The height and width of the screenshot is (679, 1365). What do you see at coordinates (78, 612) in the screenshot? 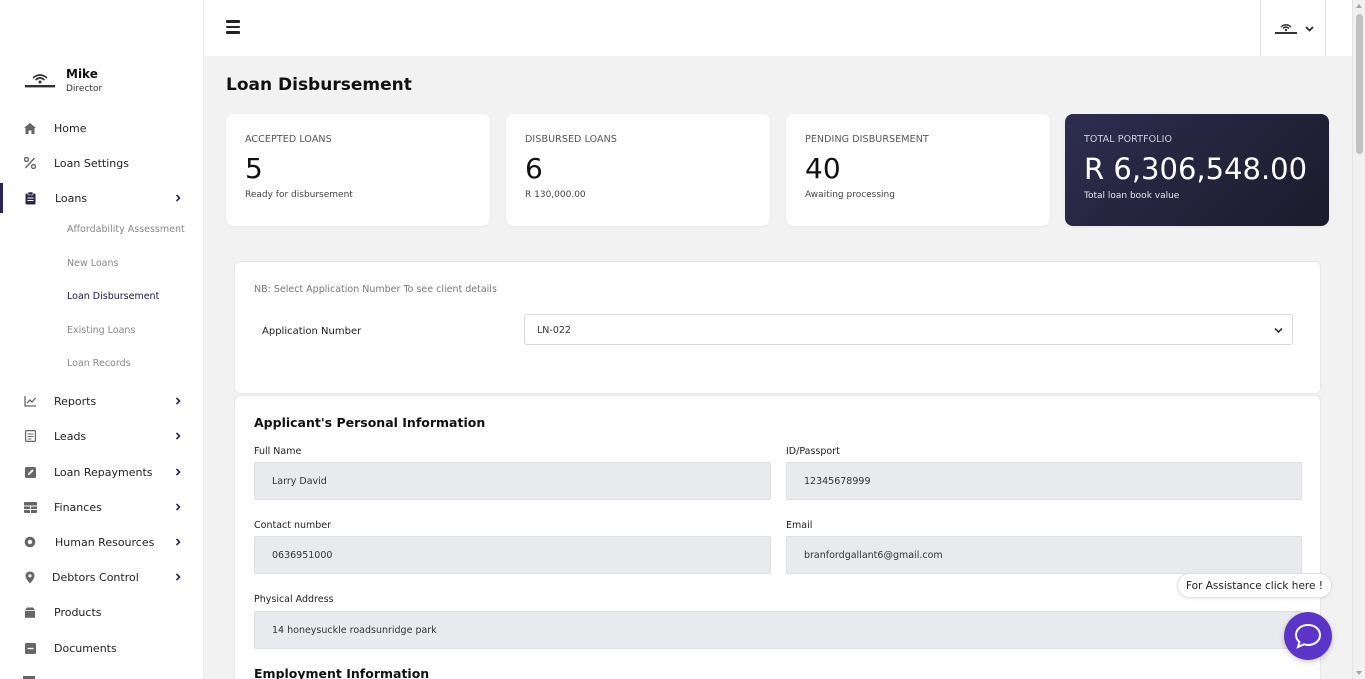
I see `sidebar-item-label: Products` at bounding box center [78, 612].